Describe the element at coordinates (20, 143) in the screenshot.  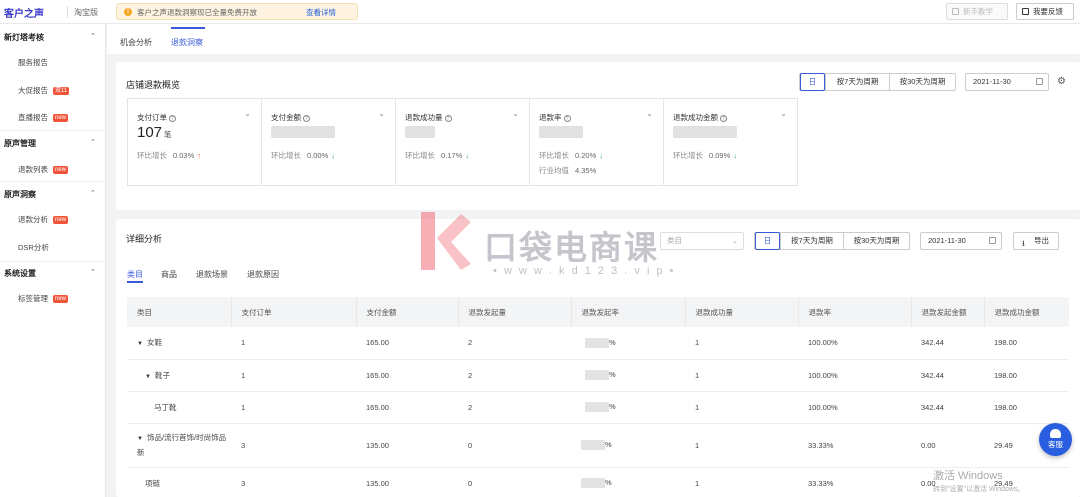
I see `sidebar-group-voice-management: 原声管理` at that location.